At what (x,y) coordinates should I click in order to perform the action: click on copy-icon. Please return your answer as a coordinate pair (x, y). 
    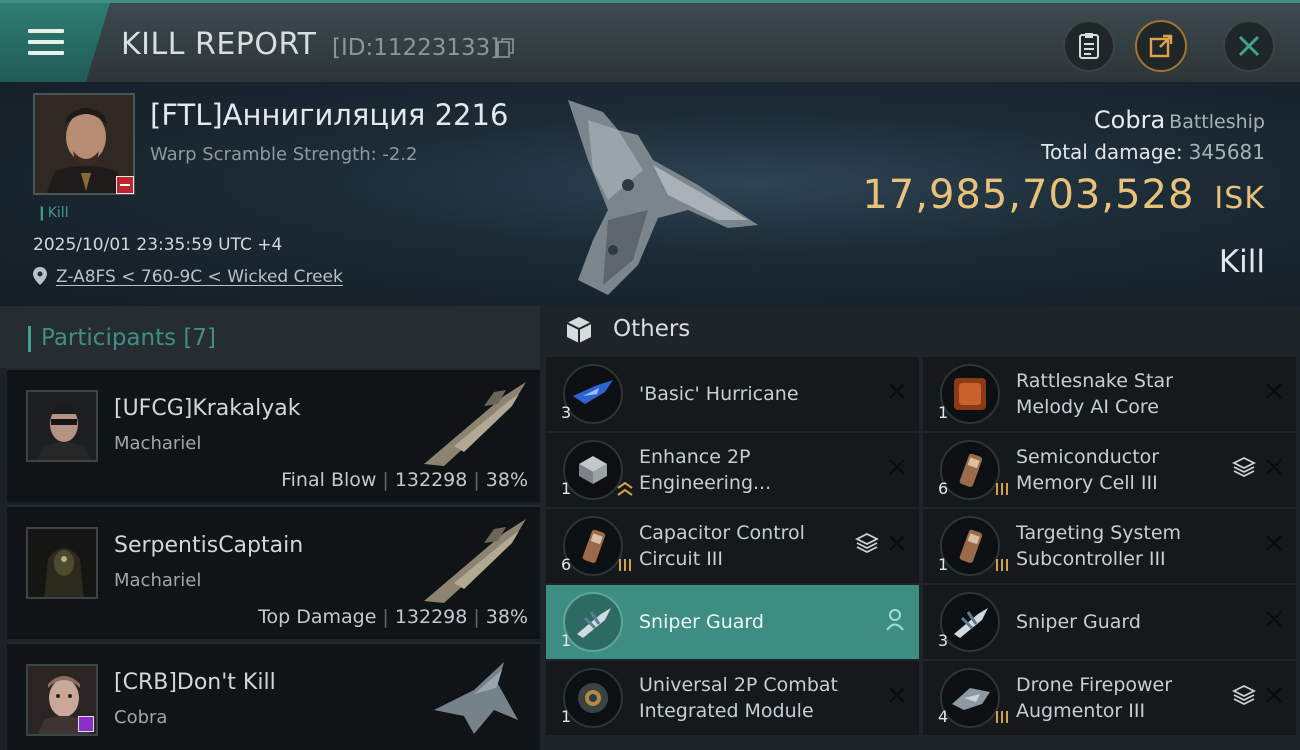
    Looking at the image, I should click on (506, 48).